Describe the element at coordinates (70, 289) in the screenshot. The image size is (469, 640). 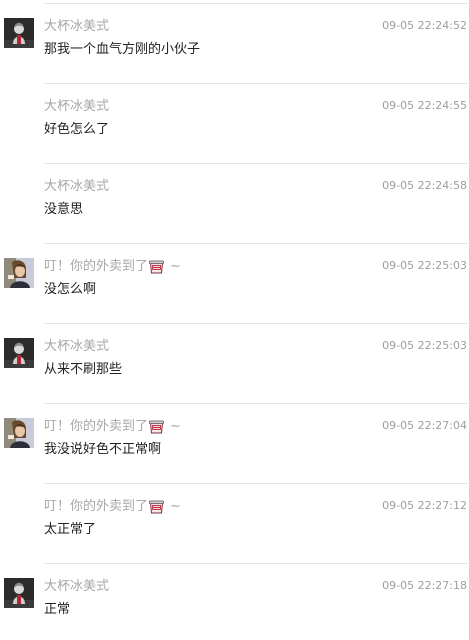
I see `message-text: 没怎么啊` at that location.